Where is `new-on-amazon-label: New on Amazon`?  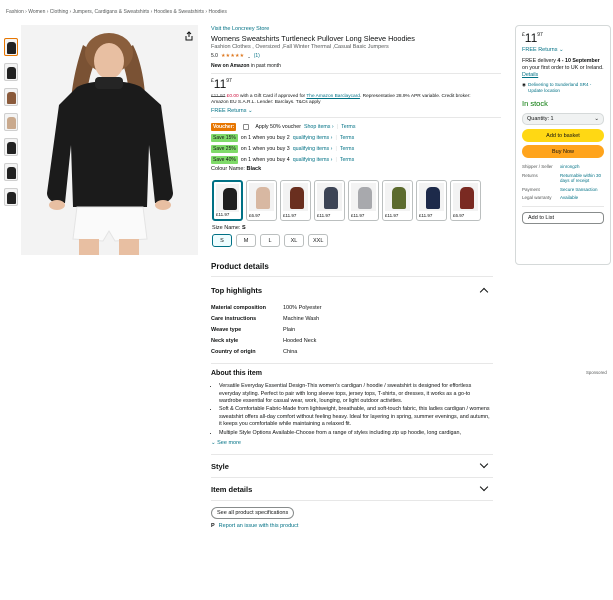
new-on-amazon-label: New on Amazon is located at coordinates (230, 66).